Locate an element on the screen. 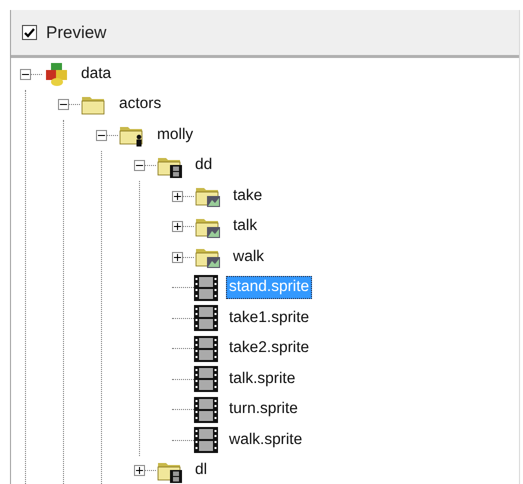 The height and width of the screenshot is (484, 523). tree-item: molly is located at coordinates (175, 135).